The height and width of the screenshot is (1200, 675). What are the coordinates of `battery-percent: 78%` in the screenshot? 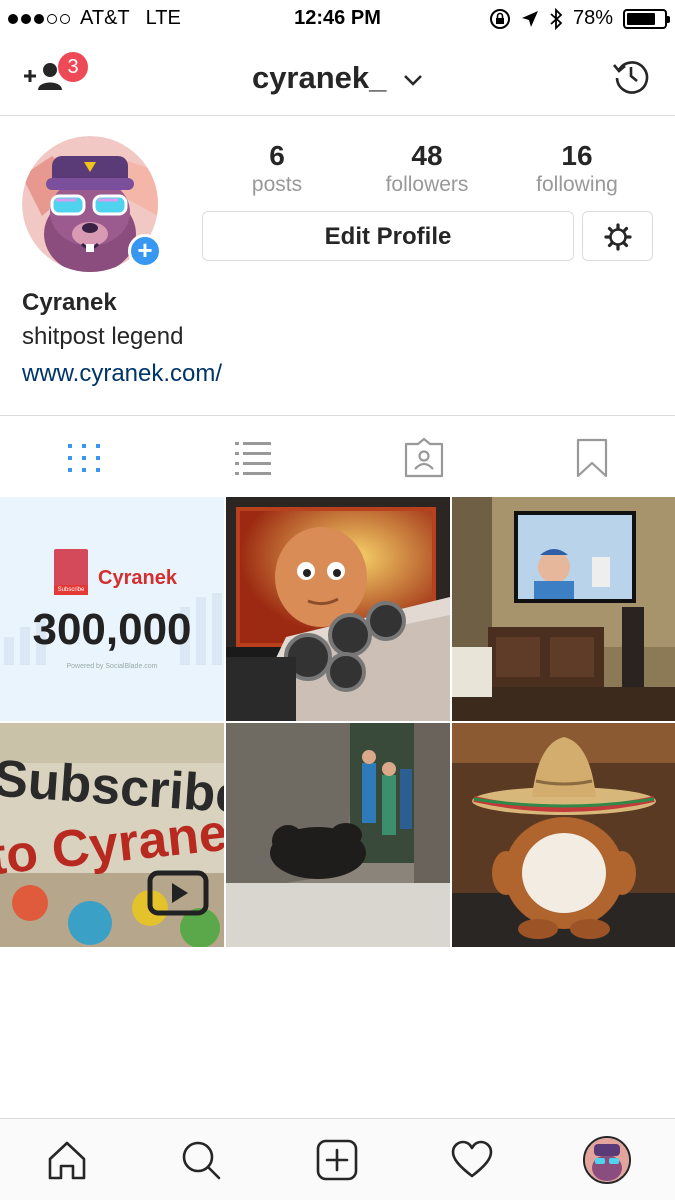 It's located at (592, 18).